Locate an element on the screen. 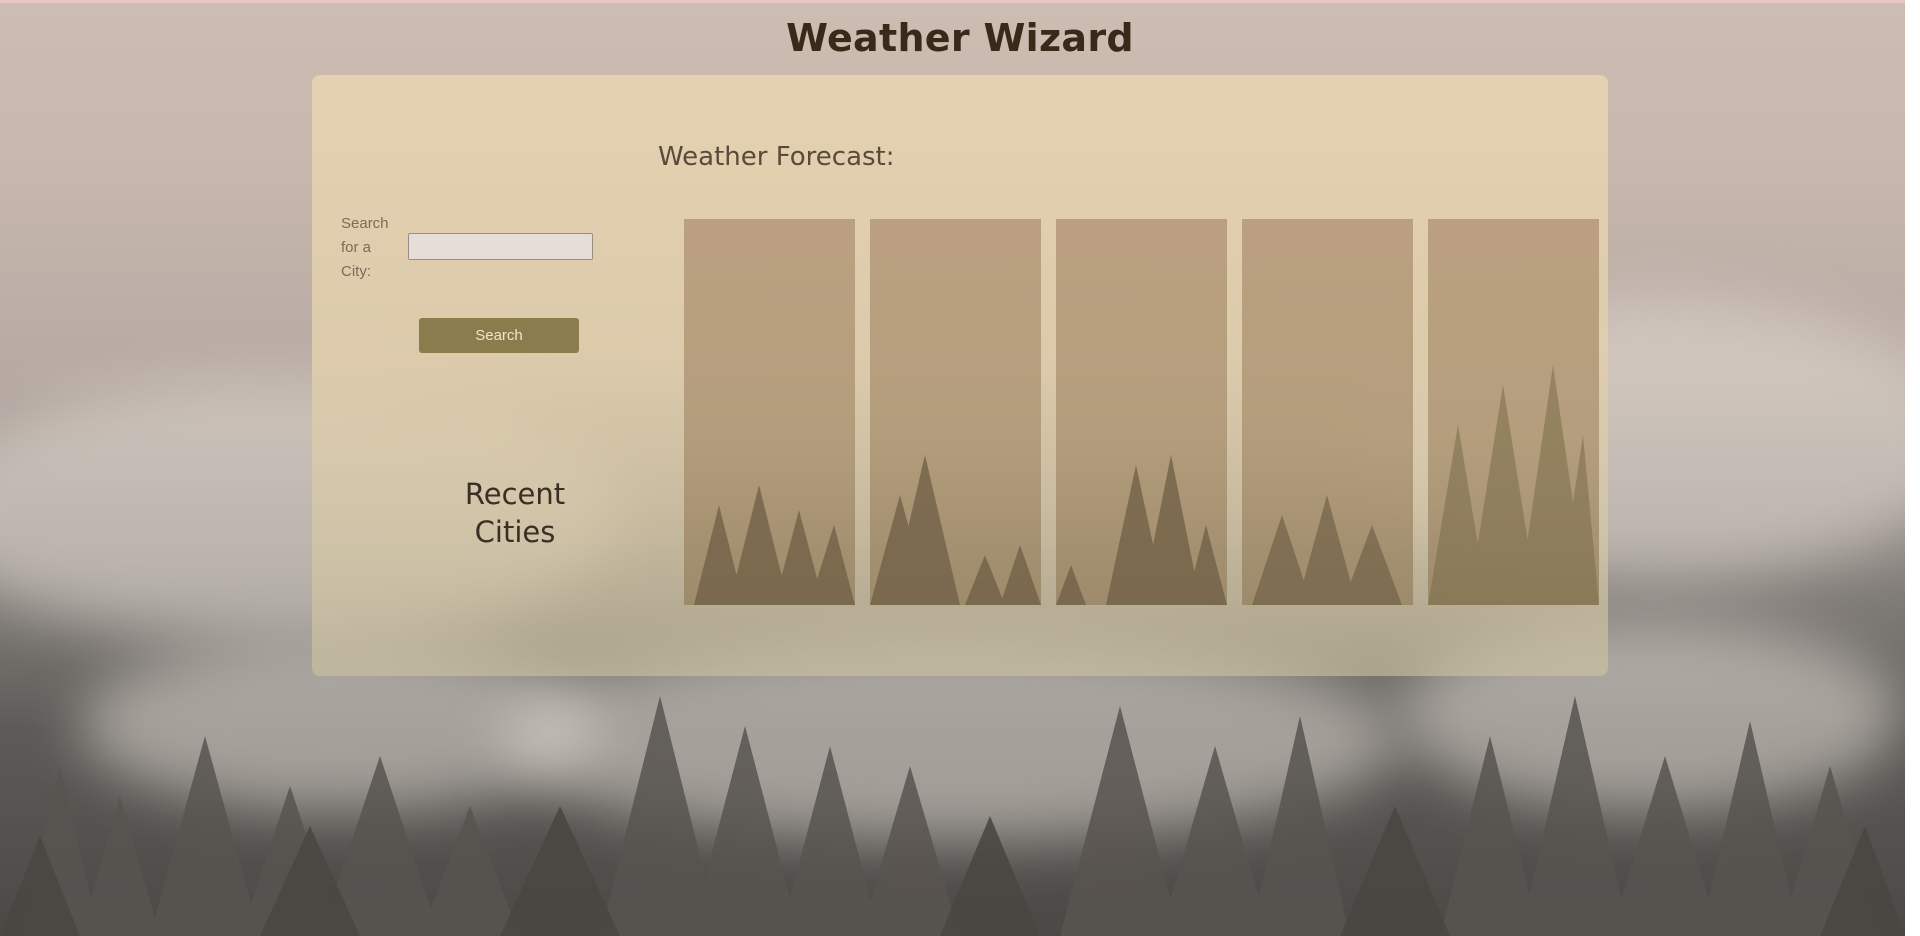 The image size is (1920, 936). top-border is located at coordinates (952, 1).